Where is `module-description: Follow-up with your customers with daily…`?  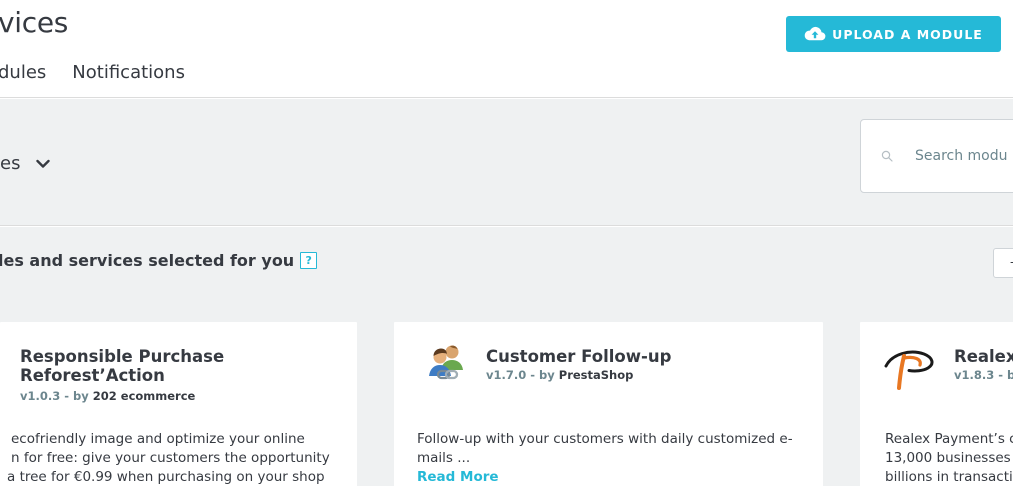
module-description: Follow-up with your customers with daily… is located at coordinates (605, 458).